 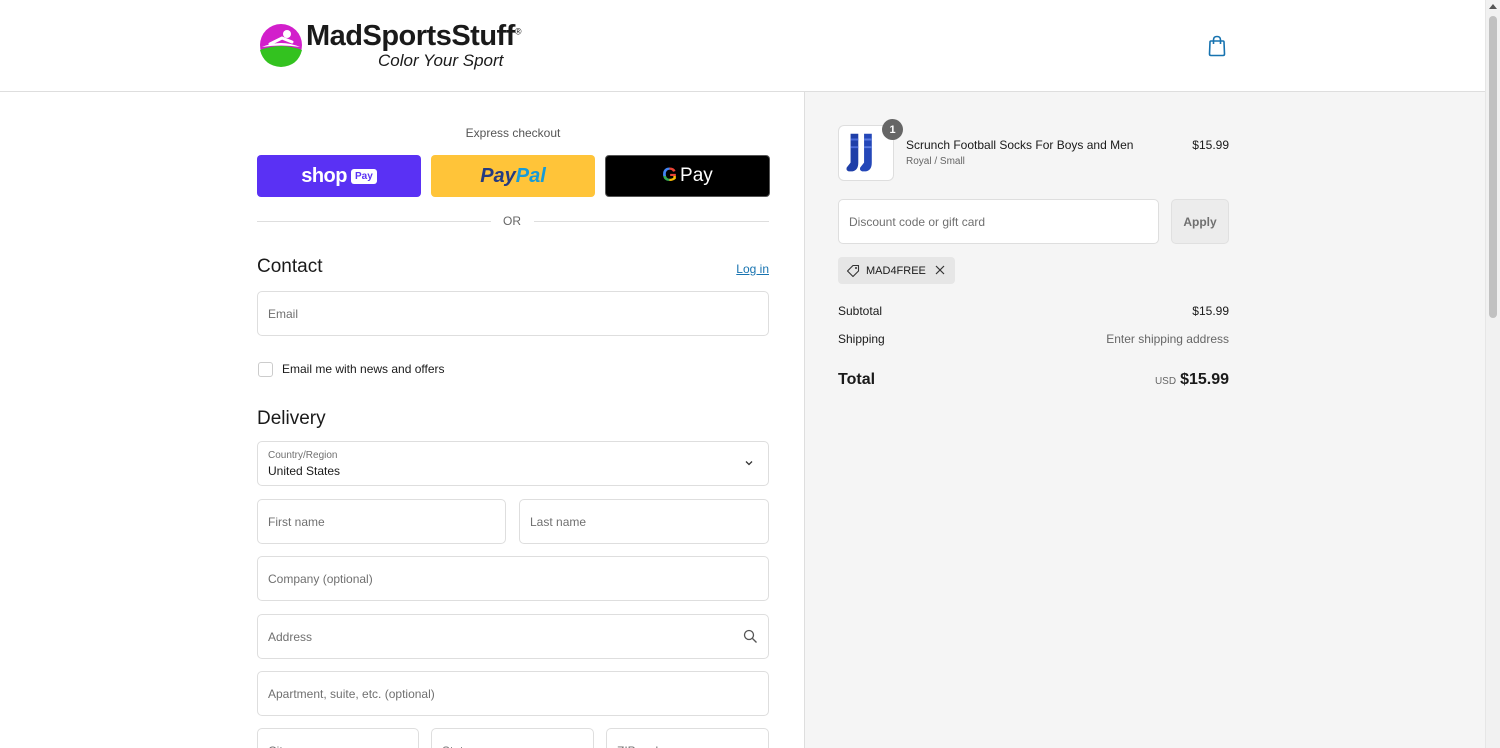 I want to click on brand-logo: MadSportsStuff® Color Your Sport, so click(x=390, y=46).